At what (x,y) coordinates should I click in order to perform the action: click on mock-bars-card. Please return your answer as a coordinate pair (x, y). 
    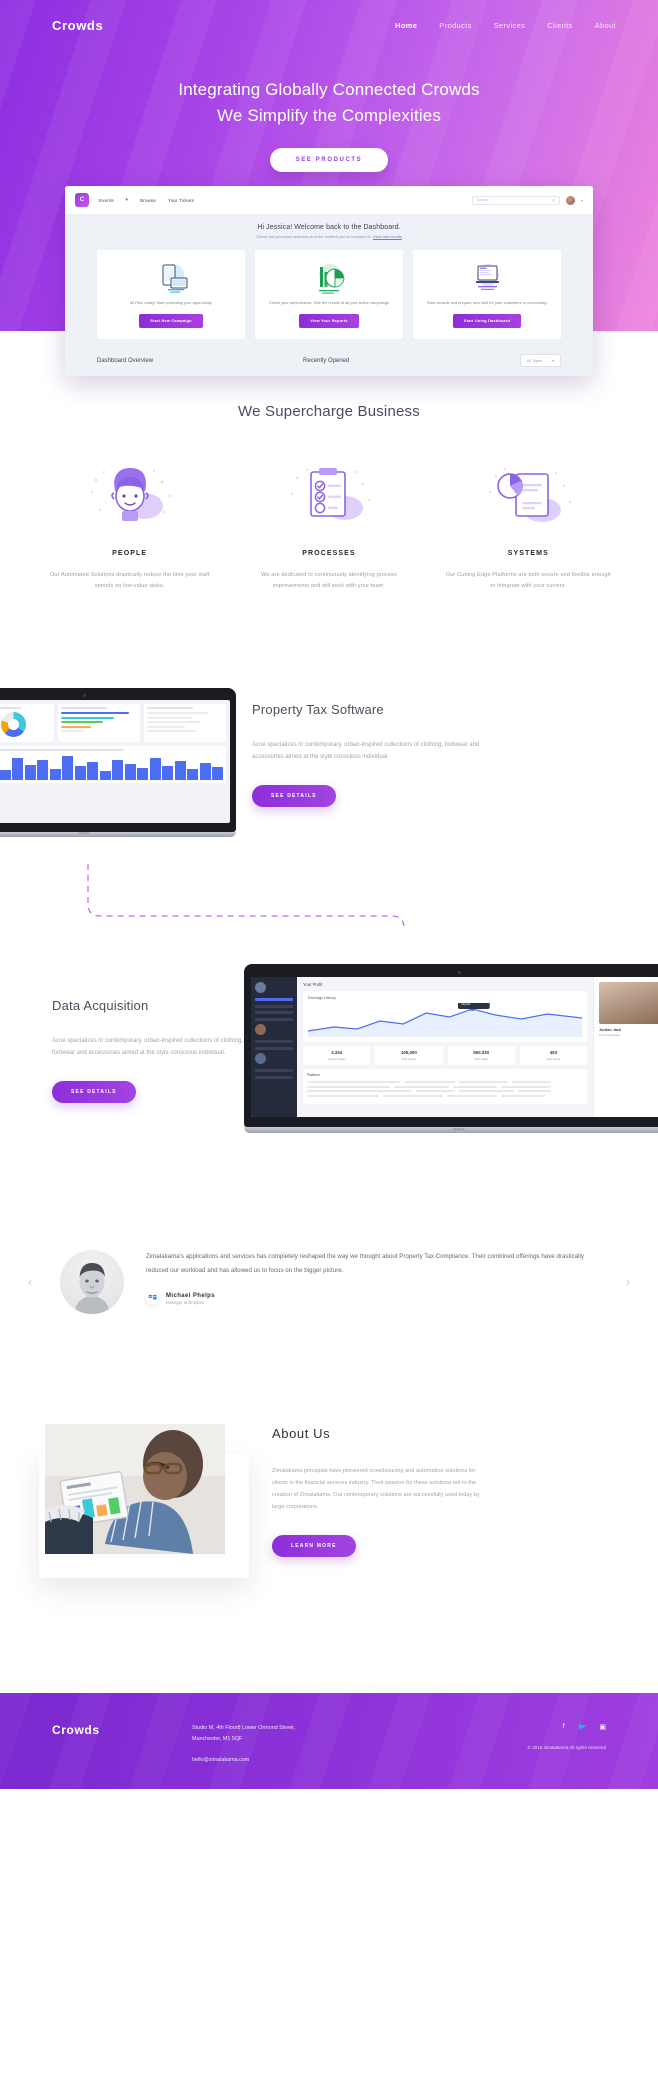
    Looking at the image, I should click on (99, 723).